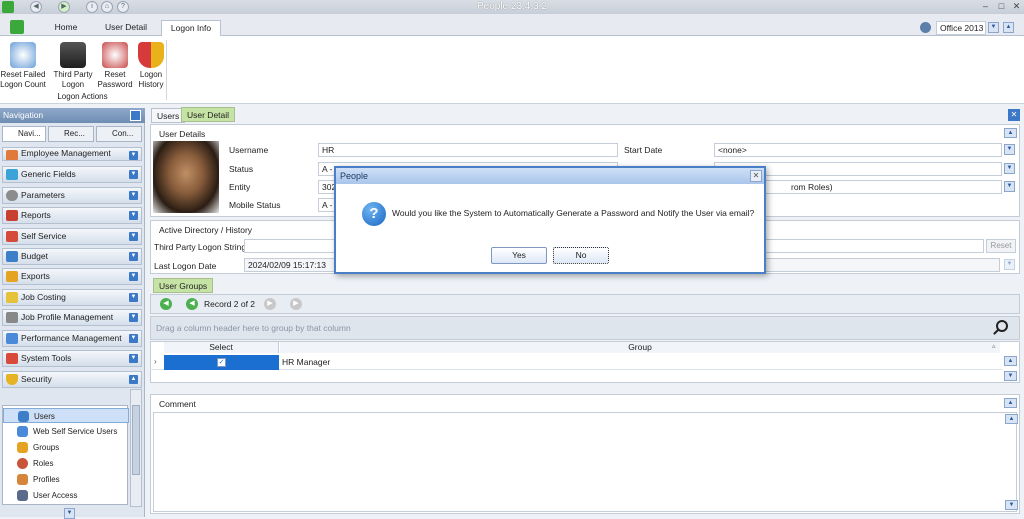 The height and width of the screenshot is (519, 1024). What do you see at coordinates (1010, 361) in the screenshot?
I see `grid-scroll-up-icon: ▲` at bounding box center [1010, 361].